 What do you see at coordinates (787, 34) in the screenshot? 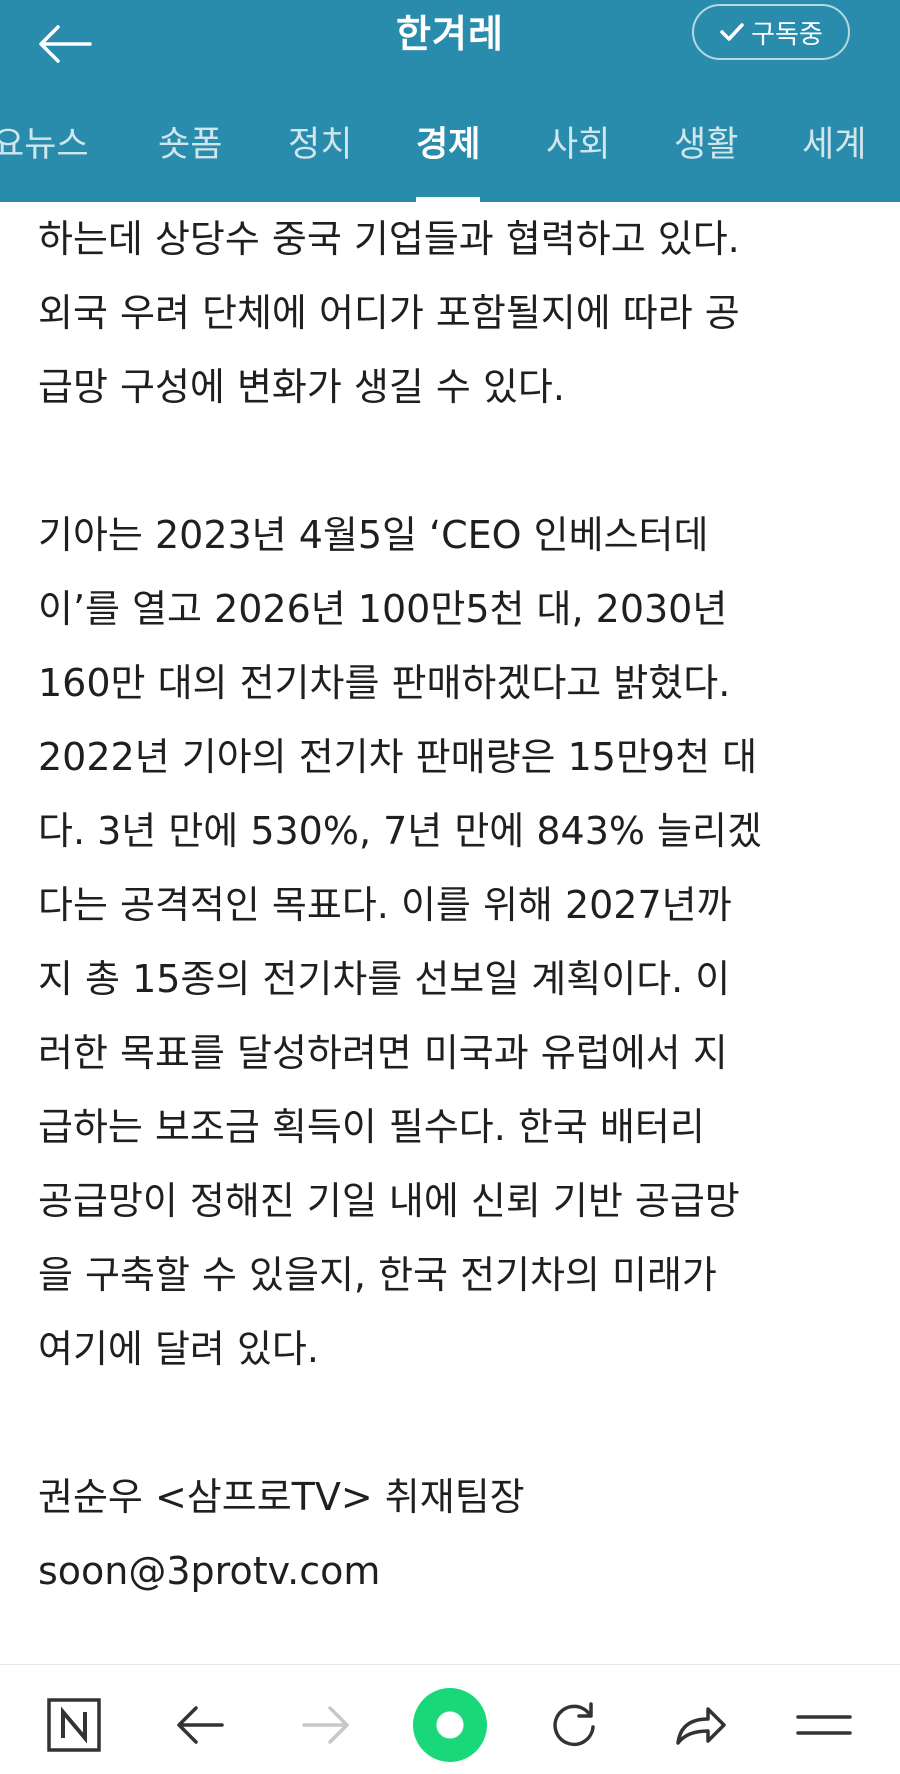
I see `subscribe-label: 구독중` at bounding box center [787, 34].